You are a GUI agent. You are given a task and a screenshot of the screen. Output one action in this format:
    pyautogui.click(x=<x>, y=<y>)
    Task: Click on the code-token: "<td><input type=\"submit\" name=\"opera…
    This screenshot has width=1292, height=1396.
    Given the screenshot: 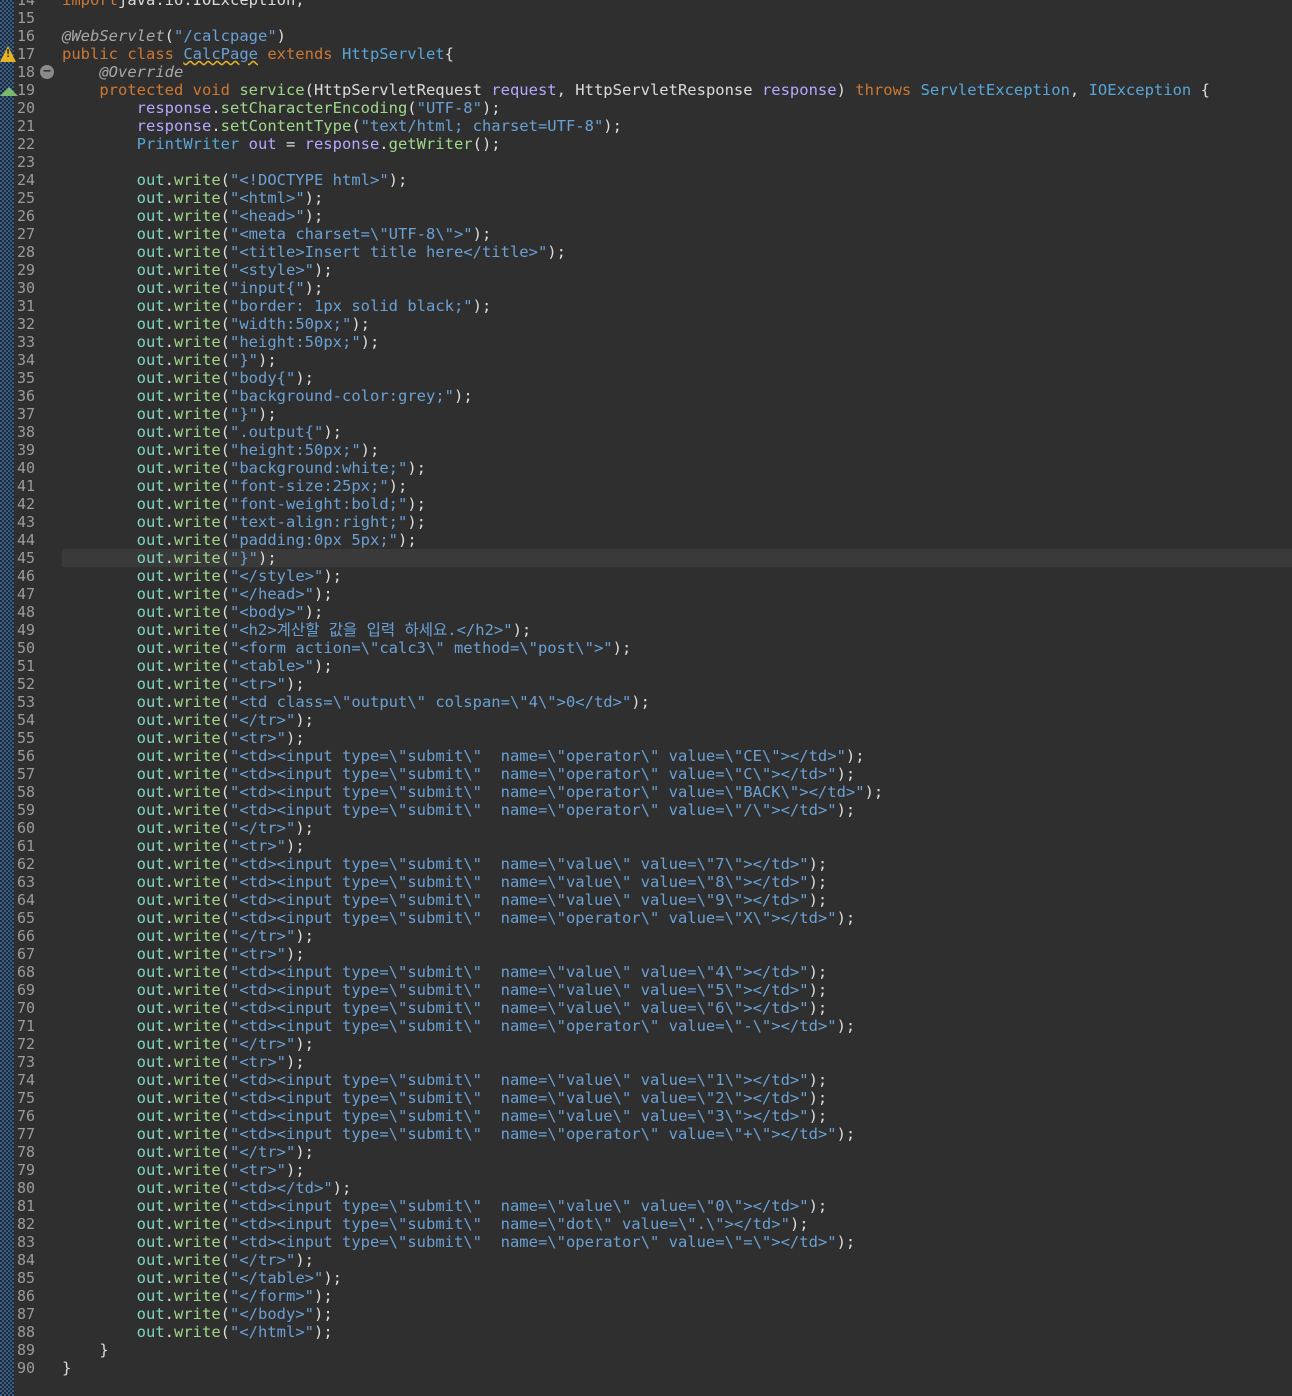 What is the action you would take?
    pyautogui.click(x=533, y=810)
    